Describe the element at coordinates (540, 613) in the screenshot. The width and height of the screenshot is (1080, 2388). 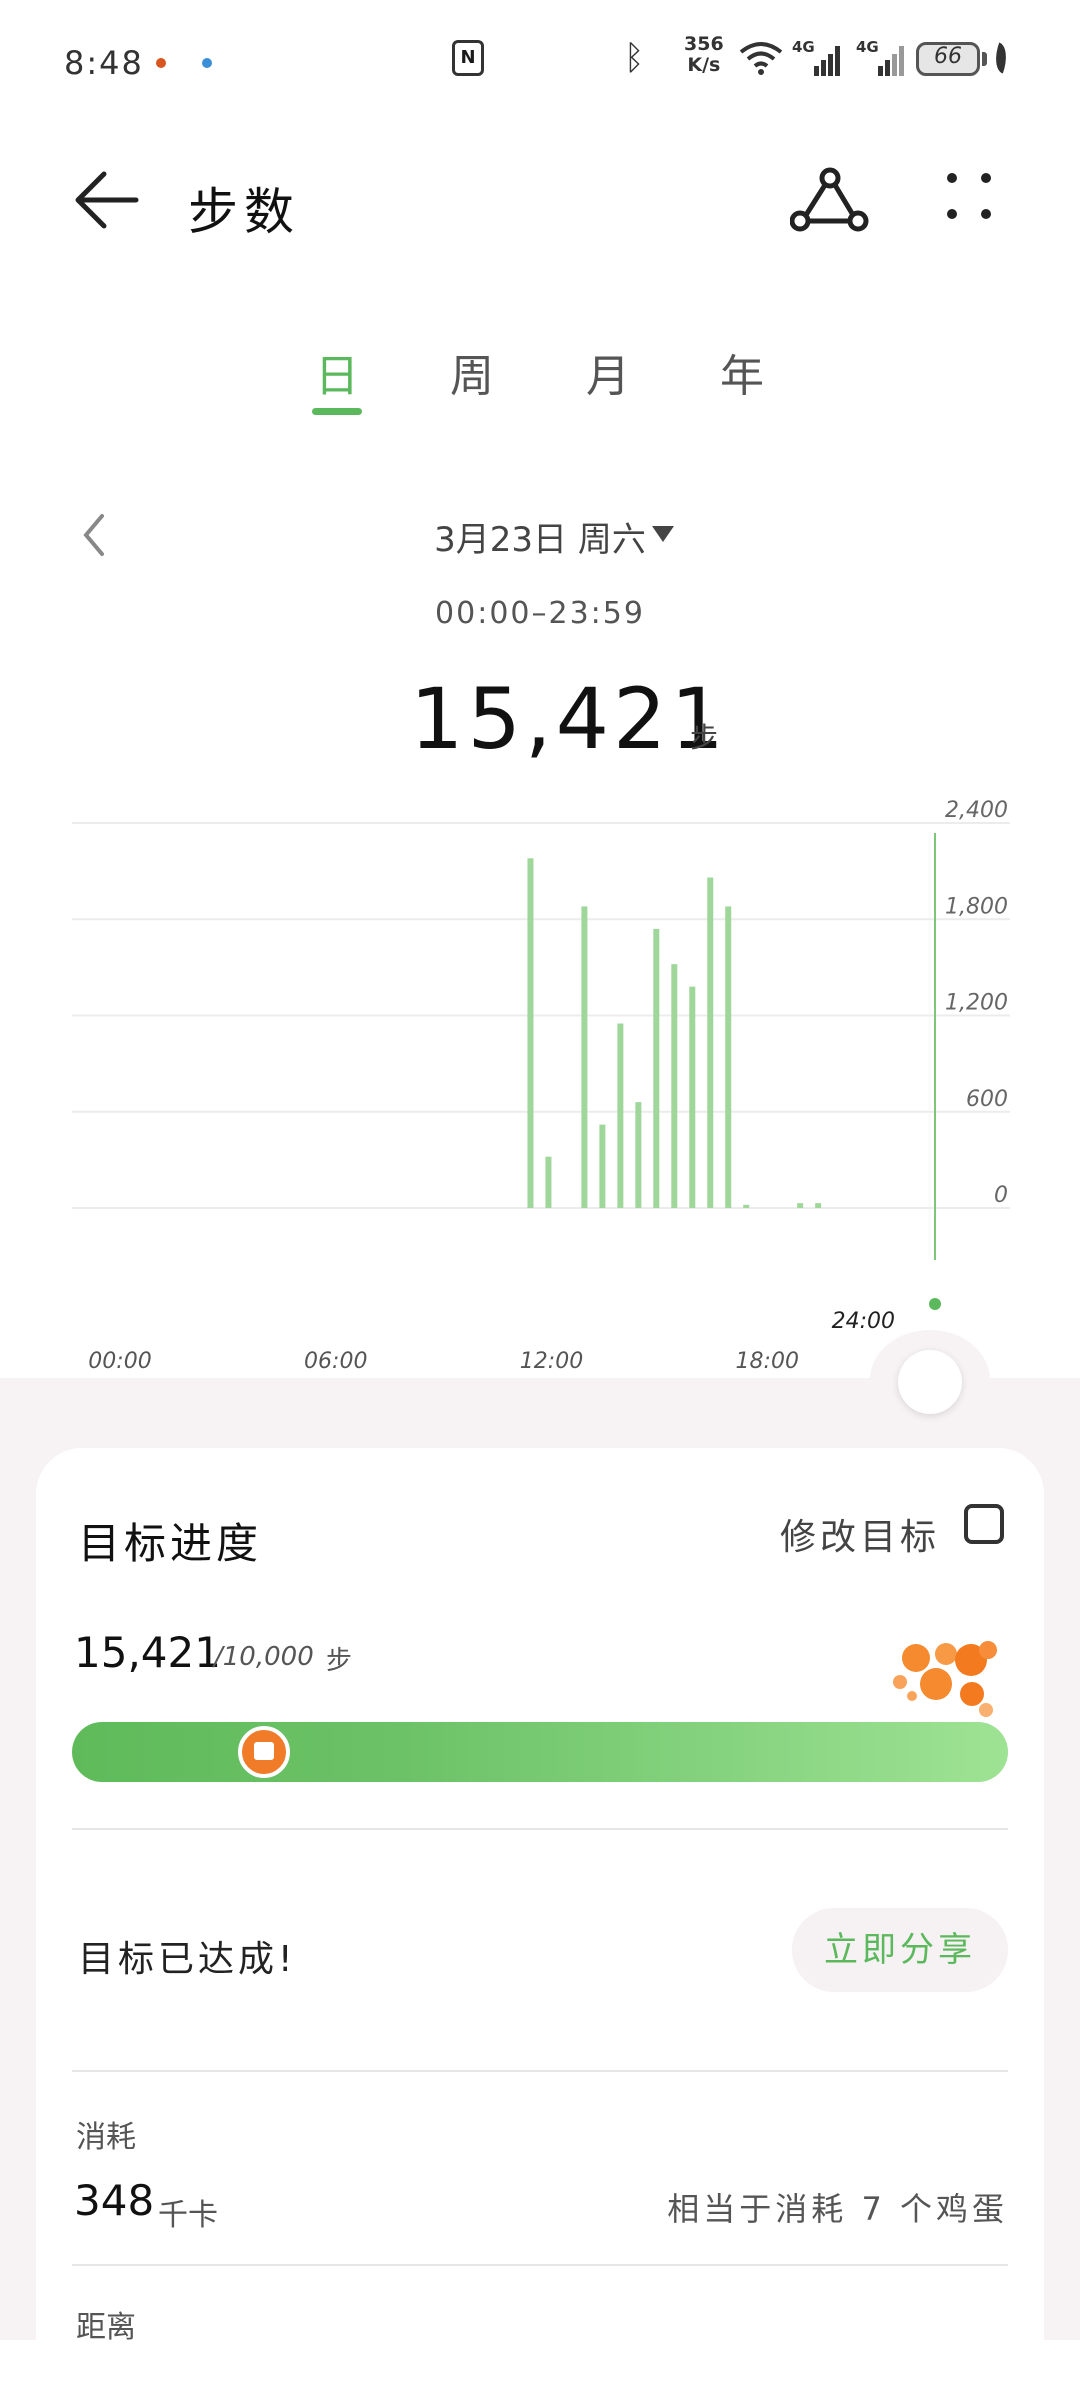
I see `time-range: 00:00–23:59` at that location.